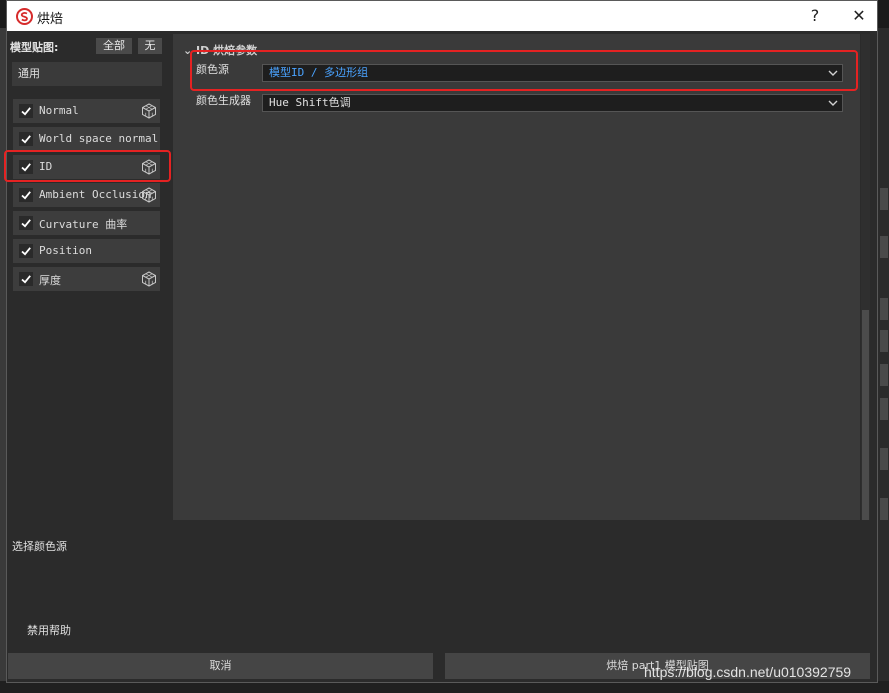 The width and height of the screenshot is (889, 693). What do you see at coordinates (748, 672) in the screenshot?
I see `watermark-url: https://blog.csdn.net/u010392759` at bounding box center [748, 672].